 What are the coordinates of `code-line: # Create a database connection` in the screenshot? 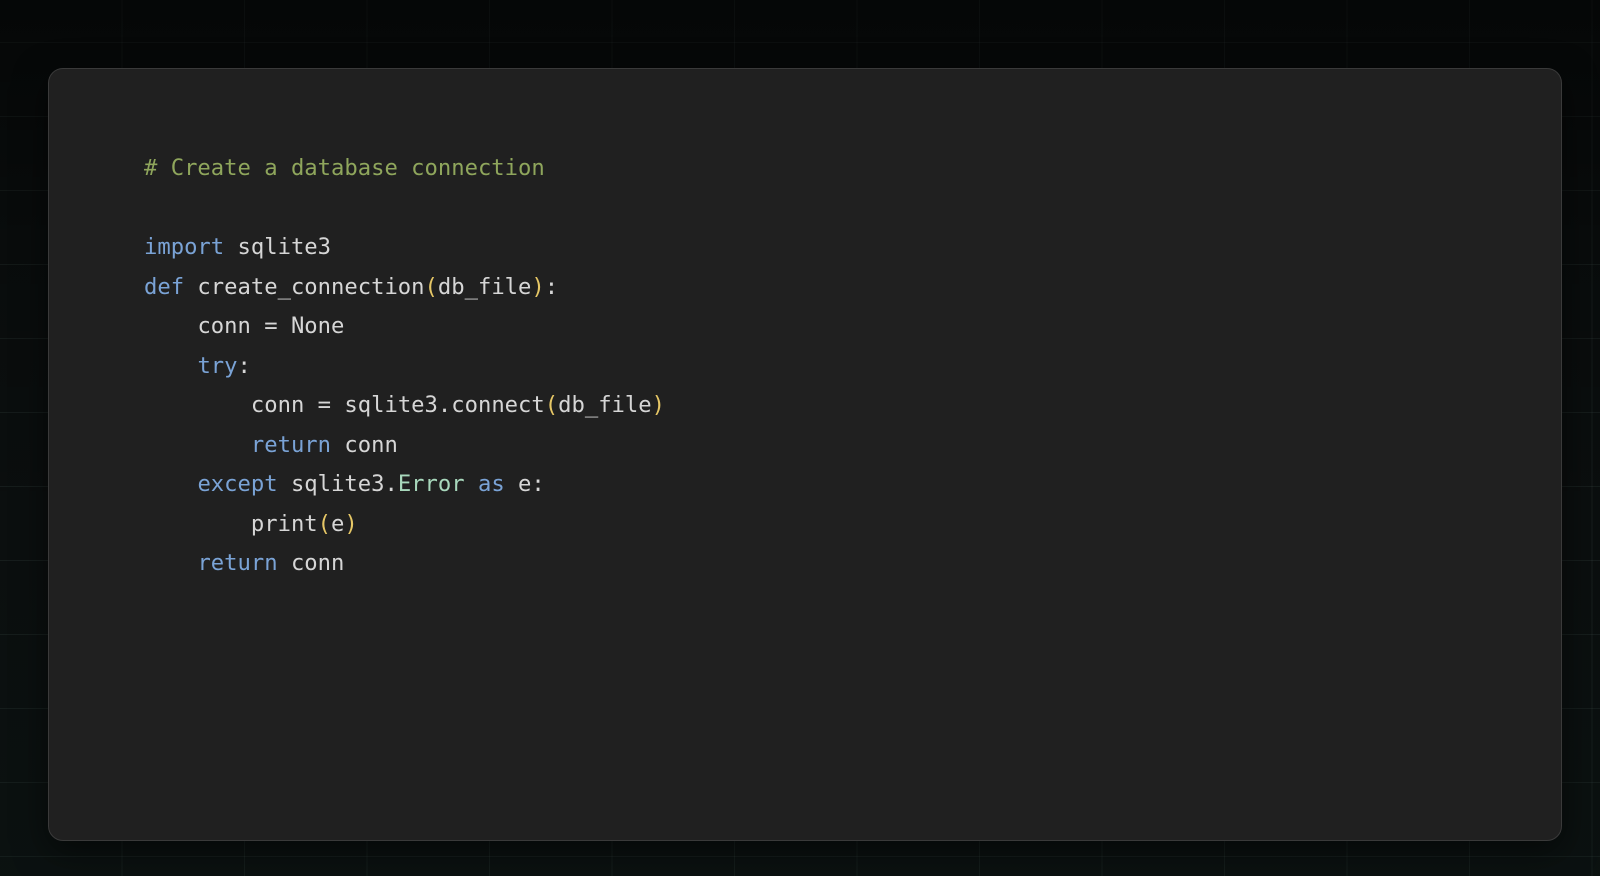 It's located at (404, 169).